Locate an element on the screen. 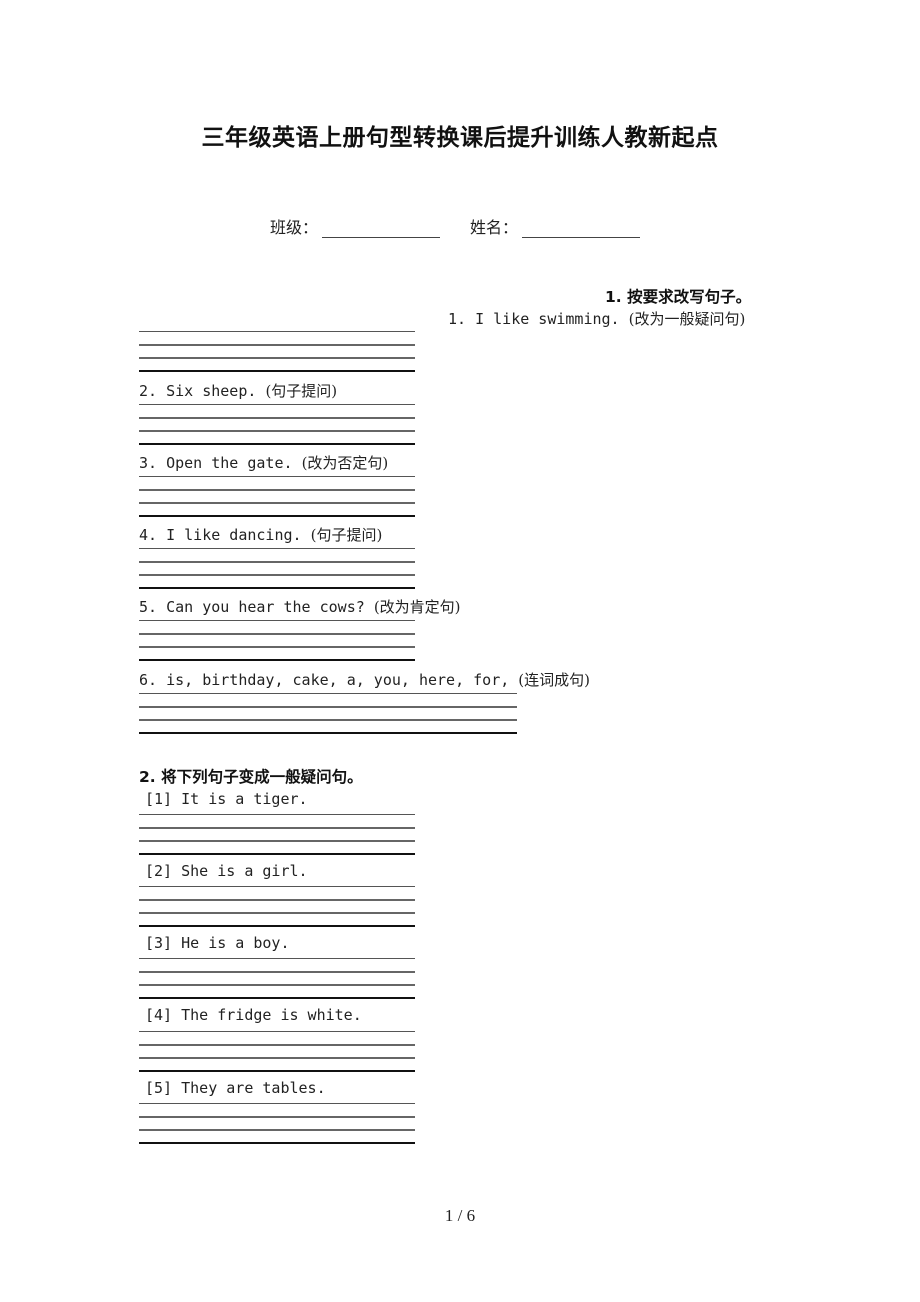 The height and width of the screenshot is (1302, 920). question-instruction: (改为一般疑问句) is located at coordinates (687, 319).